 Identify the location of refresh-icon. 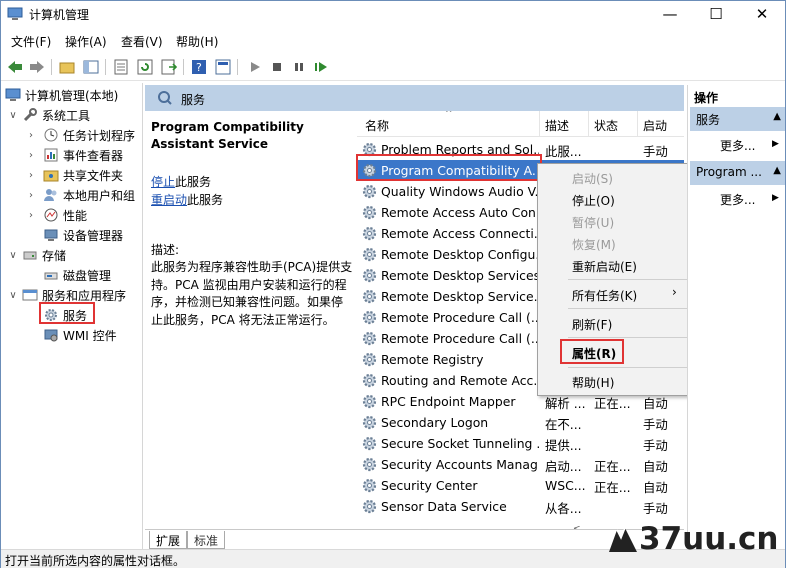
(145, 67).